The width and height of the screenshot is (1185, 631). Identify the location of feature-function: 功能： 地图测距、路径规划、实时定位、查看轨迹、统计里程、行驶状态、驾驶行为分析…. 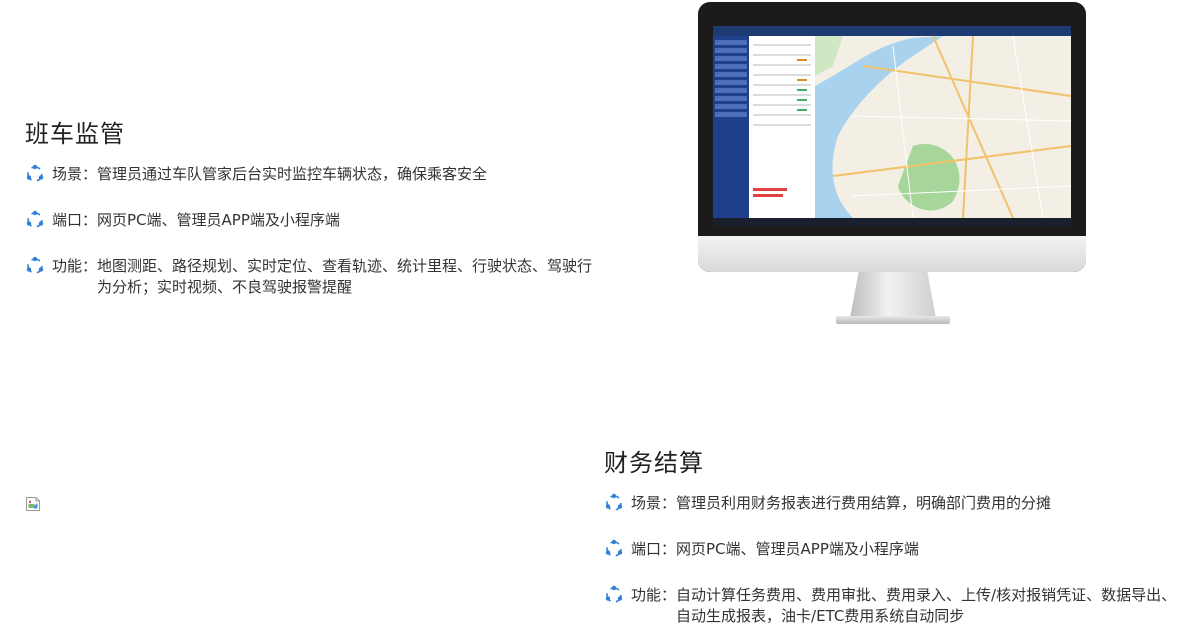
(315, 277).